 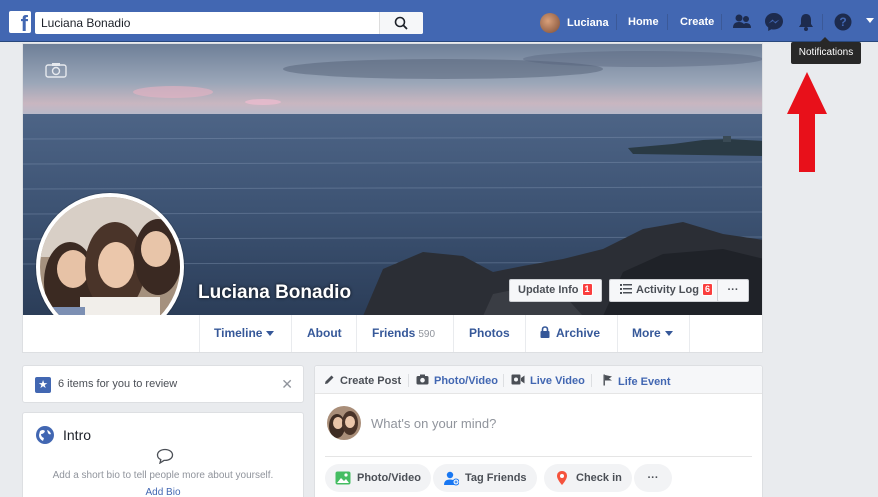 I want to click on intro-title: Intro, so click(x=77, y=435).